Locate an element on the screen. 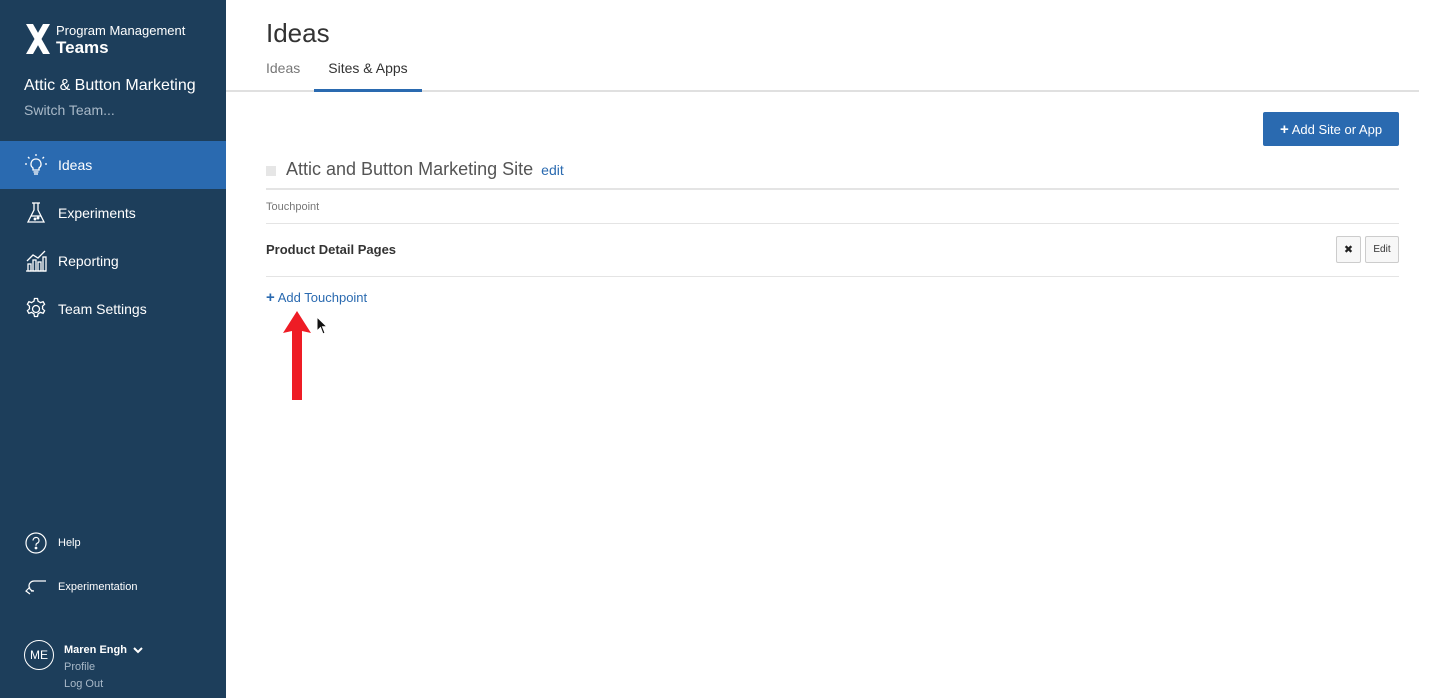 The height and width of the screenshot is (698, 1436). sidebar-item-team-settings: Team Settings is located at coordinates (113, 309).